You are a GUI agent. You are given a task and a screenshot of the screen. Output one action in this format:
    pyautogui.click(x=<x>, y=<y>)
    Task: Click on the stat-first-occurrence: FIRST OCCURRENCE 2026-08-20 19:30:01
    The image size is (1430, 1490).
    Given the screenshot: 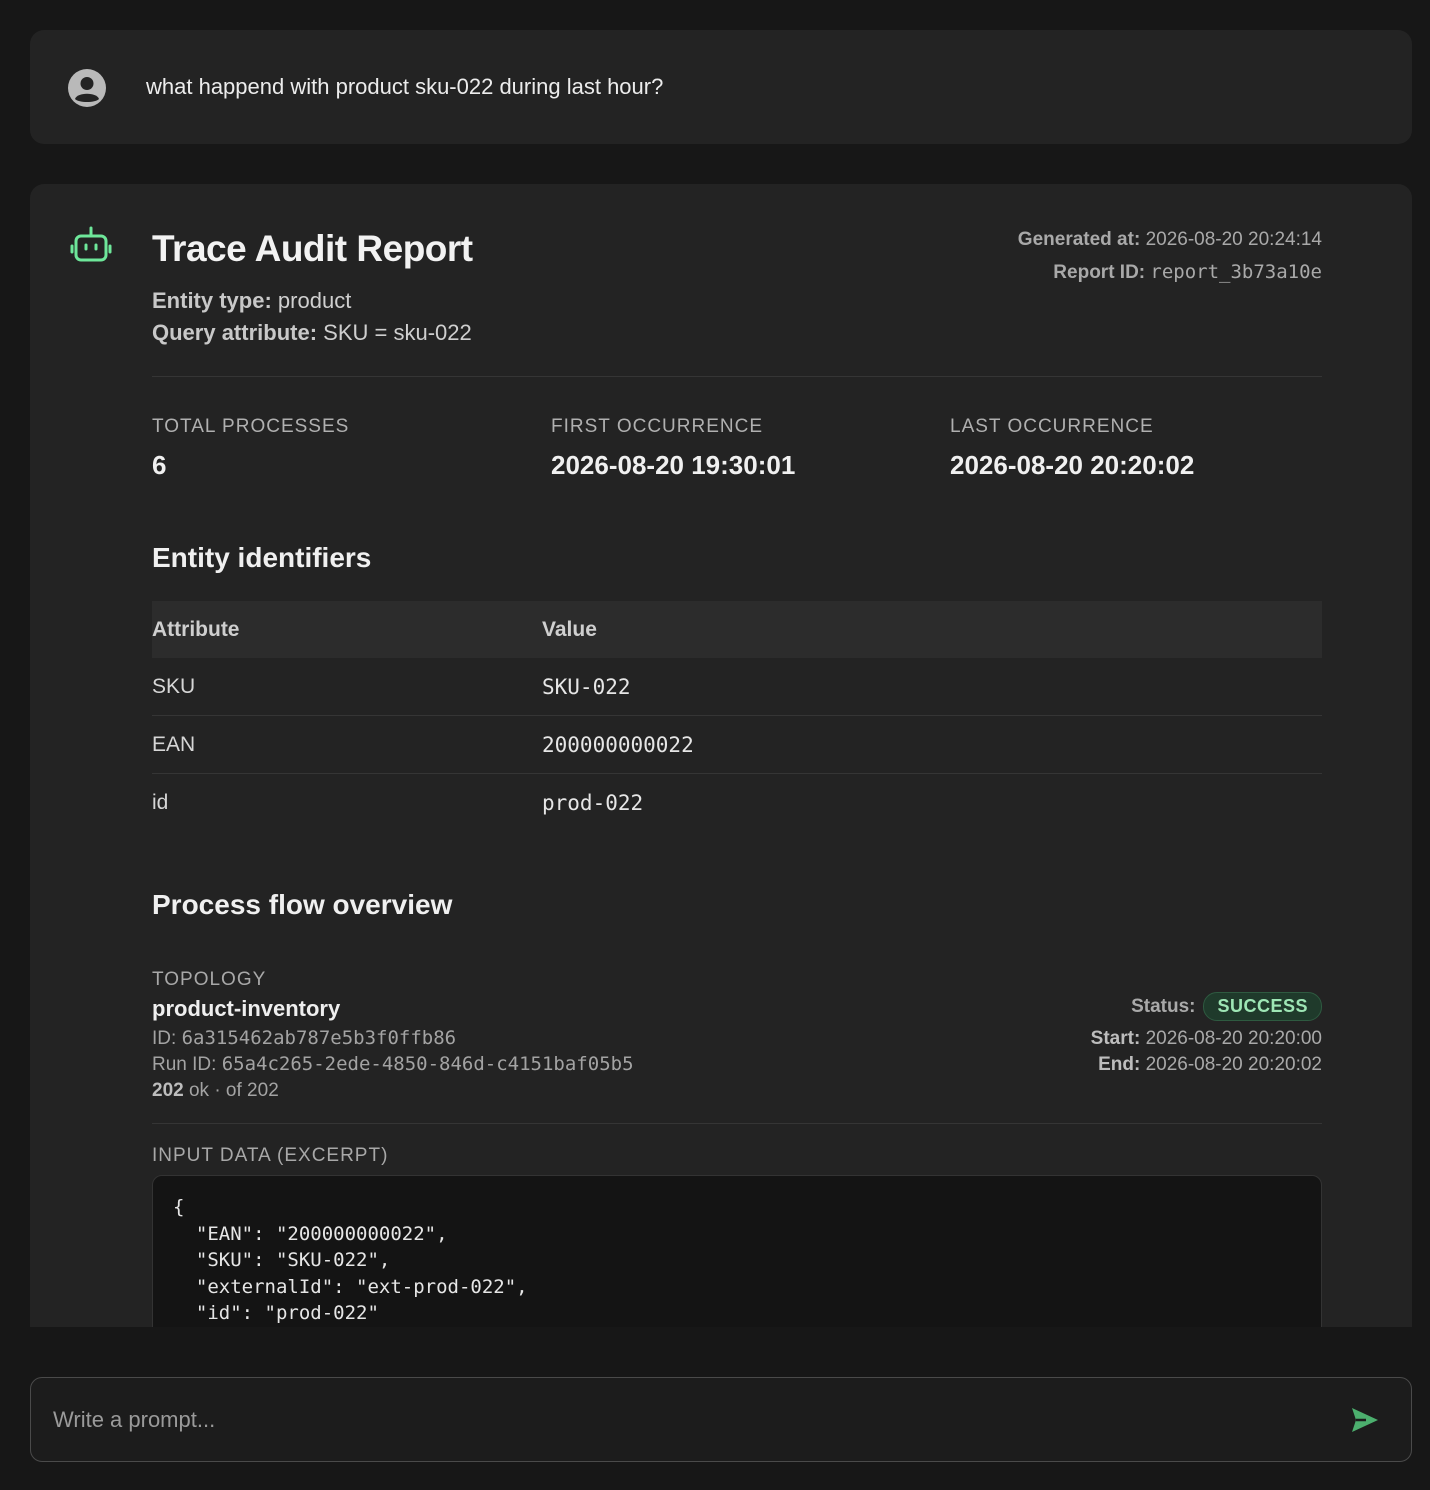 What is the action you would take?
    pyautogui.click(x=673, y=448)
    